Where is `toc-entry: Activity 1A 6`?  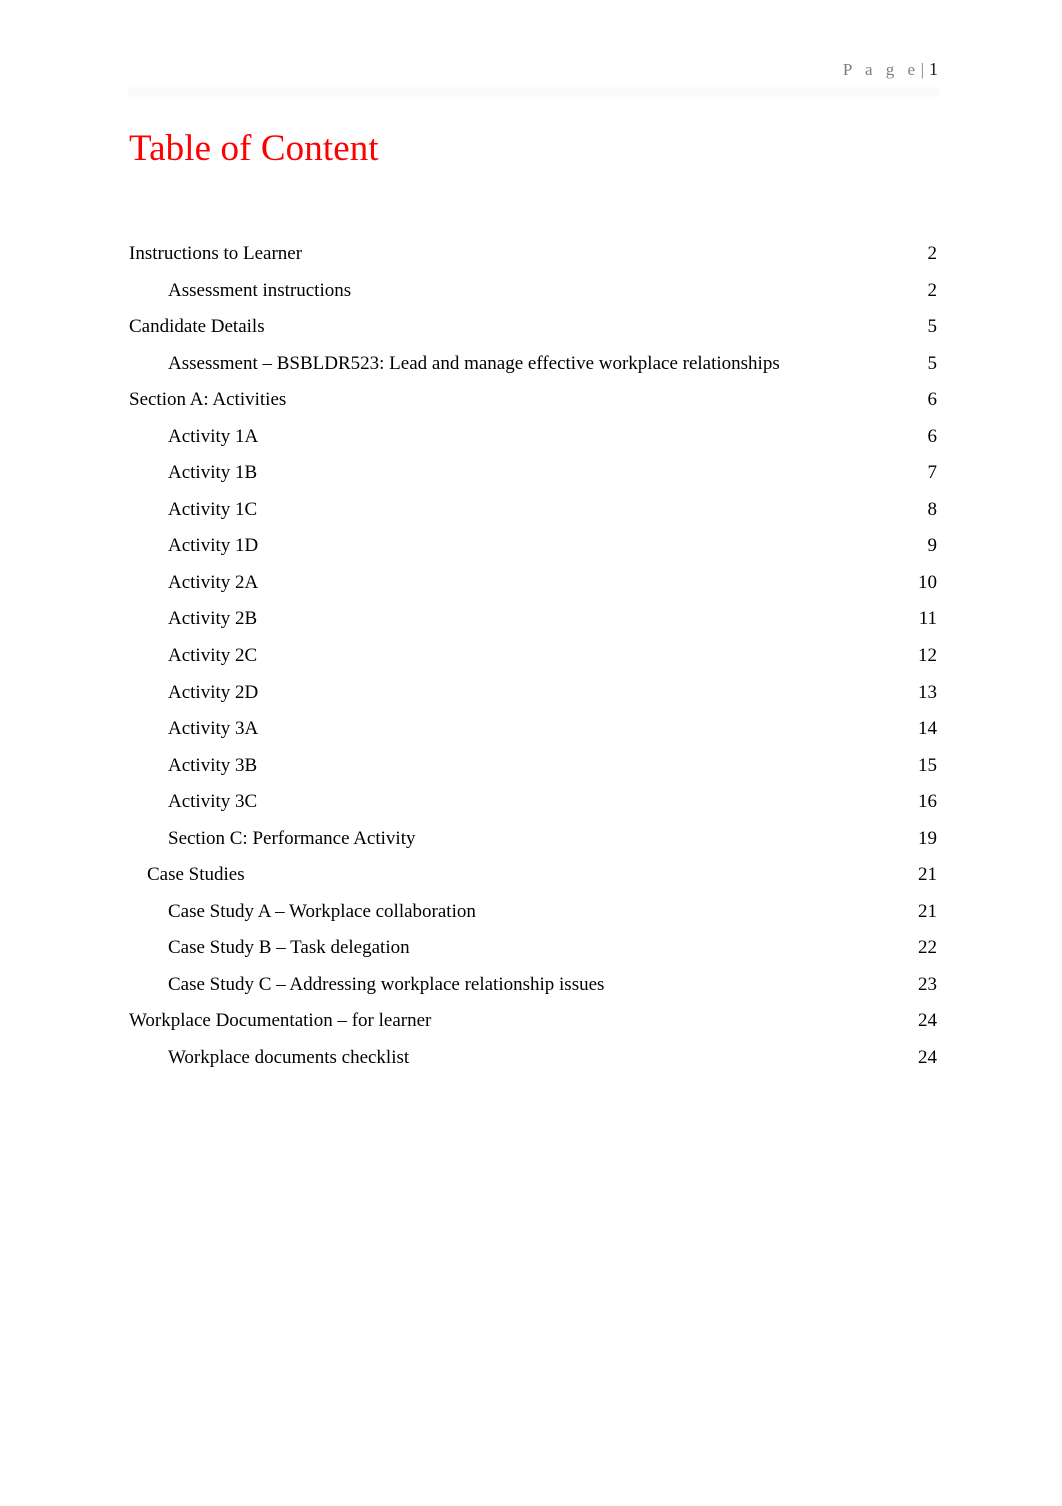
toc-entry: Activity 1A 6 is located at coordinates (533, 442).